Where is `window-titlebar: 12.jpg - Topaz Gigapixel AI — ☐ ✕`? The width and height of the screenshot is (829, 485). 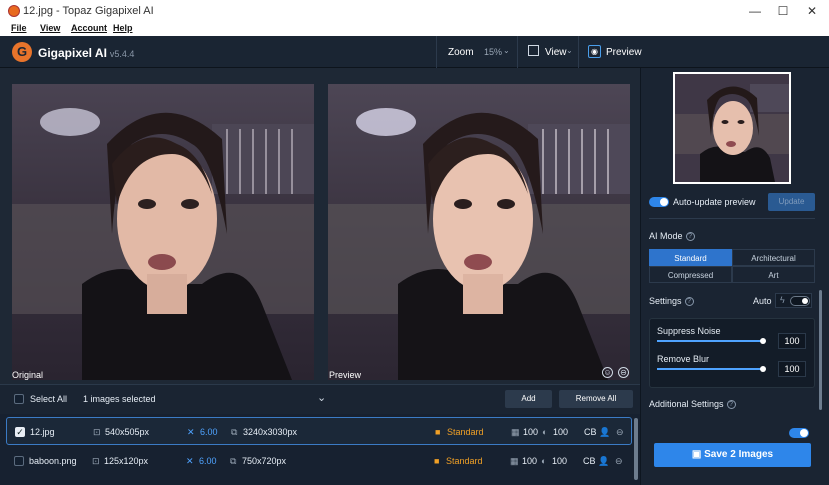 window-titlebar: 12.jpg - Topaz Gigapixel AI — ☐ ✕ is located at coordinates (414, 11).